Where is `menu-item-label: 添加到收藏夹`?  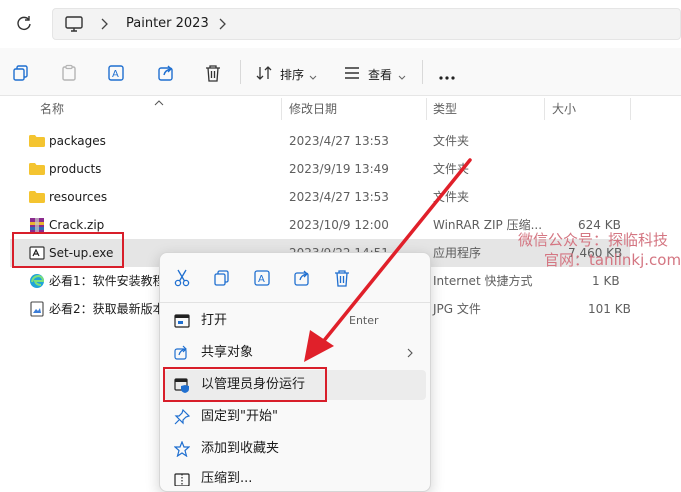 menu-item-label: 添加到收藏夹 is located at coordinates (240, 448).